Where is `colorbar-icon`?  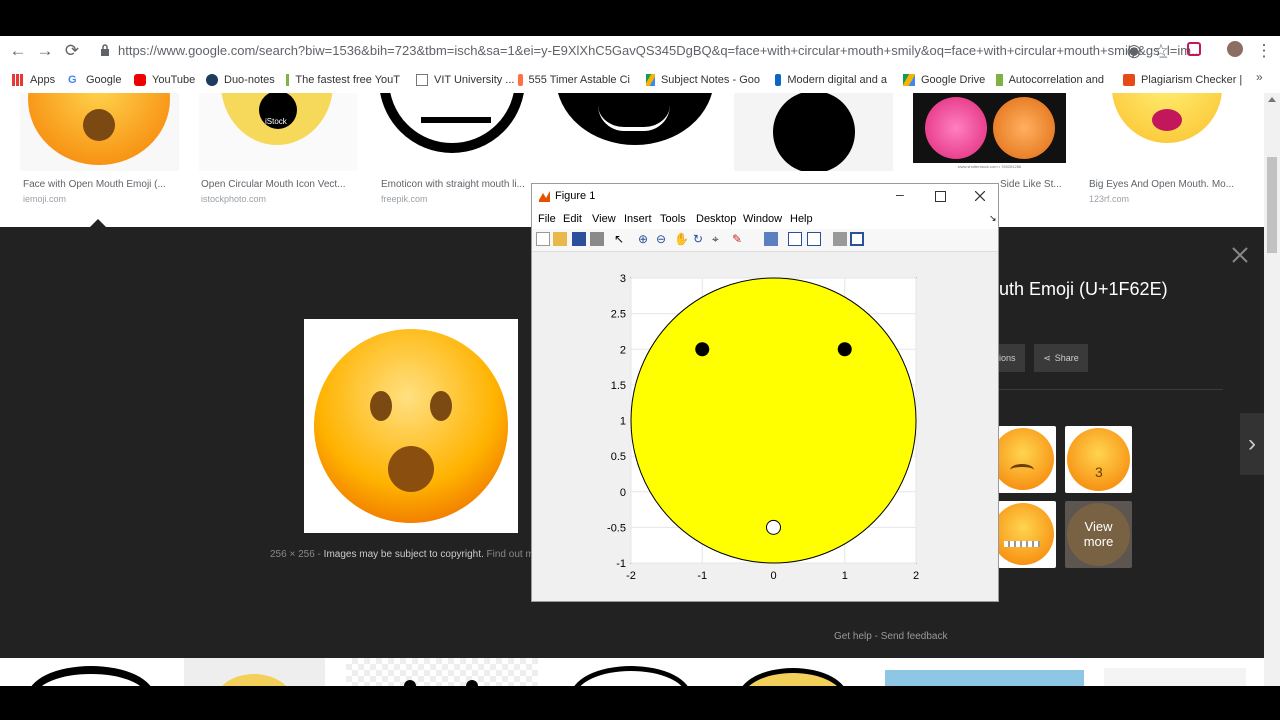 colorbar-icon is located at coordinates (795, 239).